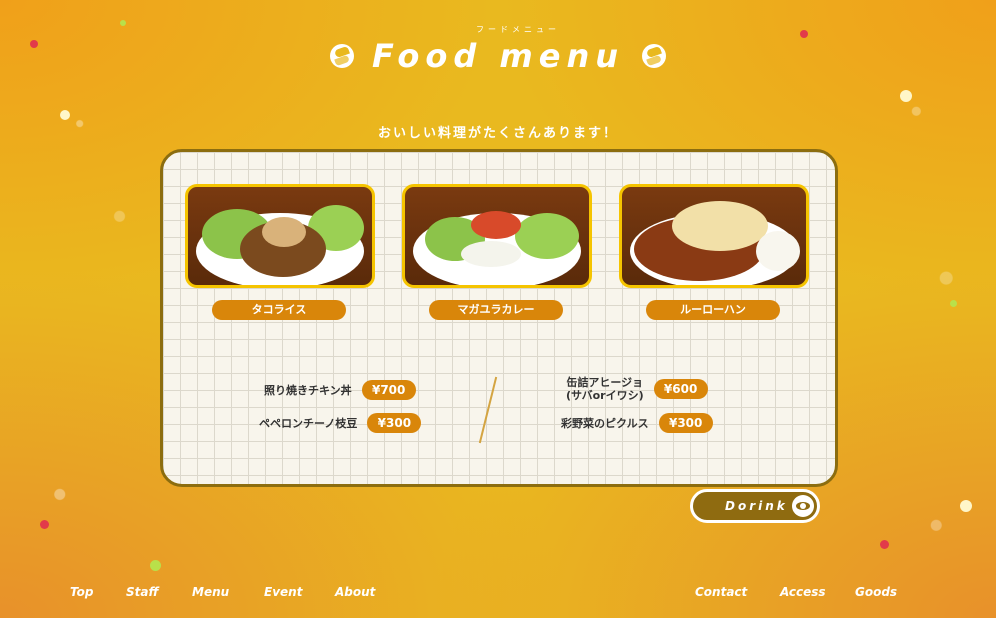 This screenshot has height=618, width=996. What do you see at coordinates (876, 592) in the screenshot?
I see `nav-goods: Goods` at bounding box center [876, 592].